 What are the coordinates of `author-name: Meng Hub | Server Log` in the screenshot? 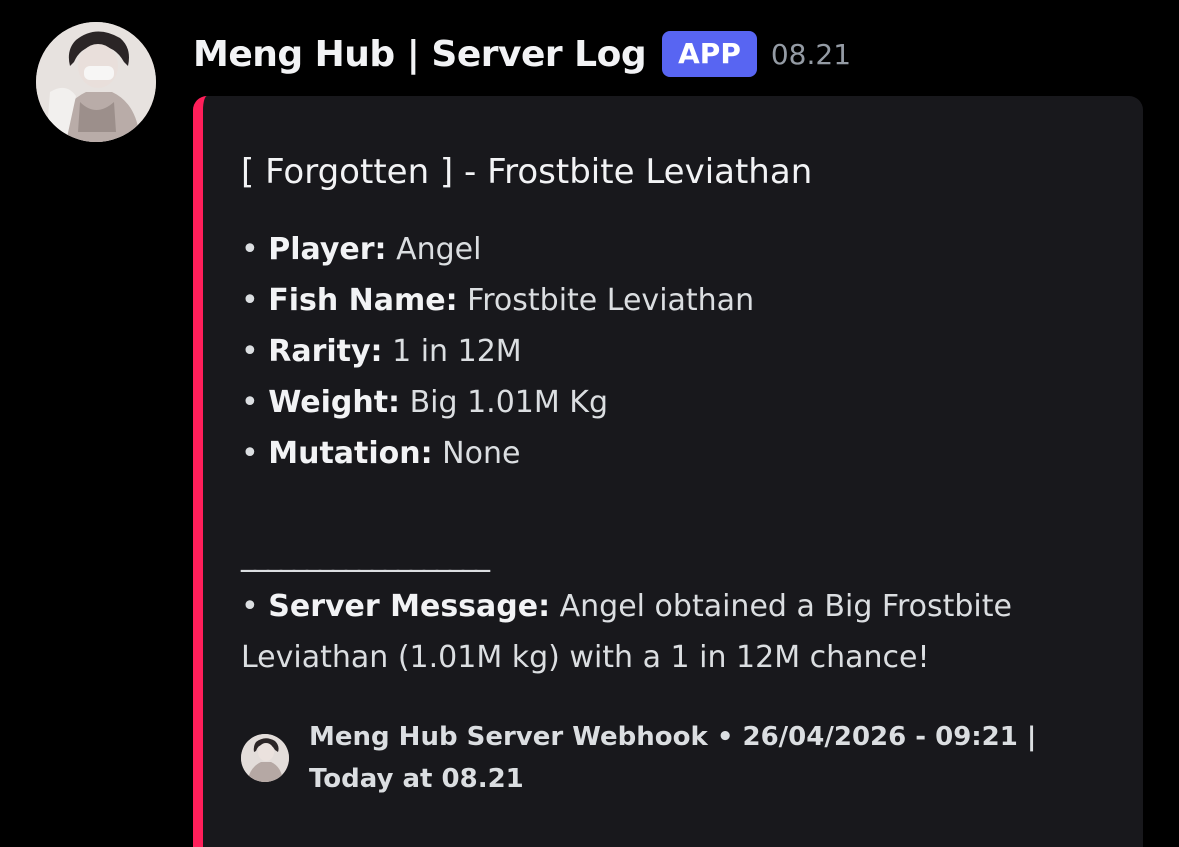 It's located at (420, 54).